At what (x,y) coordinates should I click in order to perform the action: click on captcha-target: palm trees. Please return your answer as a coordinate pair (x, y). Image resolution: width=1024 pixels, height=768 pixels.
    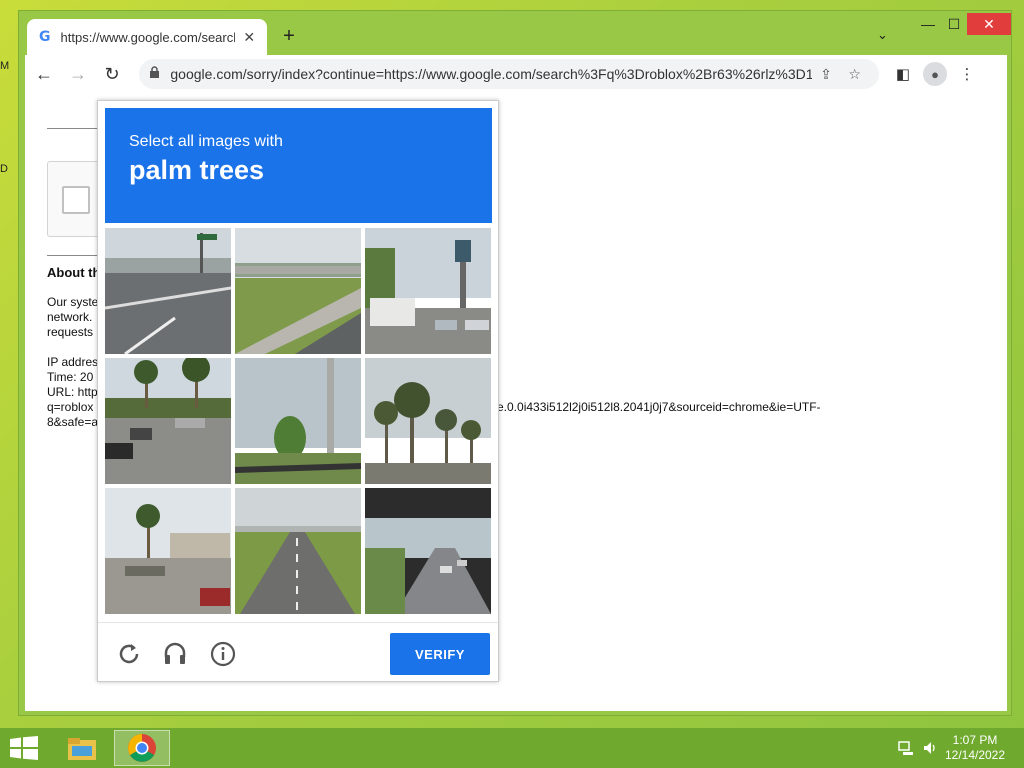
    Looking at the image, I should click on (197, 170).